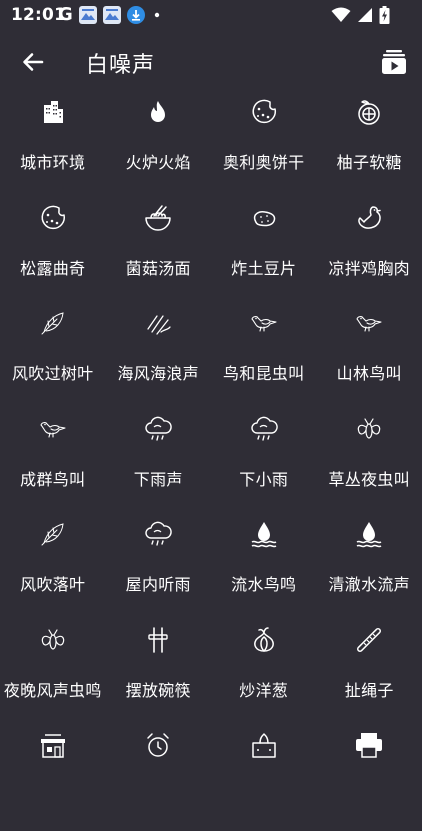  Describe the element at coordinates (158, 640) in the screenshot. I see `chopsticks-icon` at that location.